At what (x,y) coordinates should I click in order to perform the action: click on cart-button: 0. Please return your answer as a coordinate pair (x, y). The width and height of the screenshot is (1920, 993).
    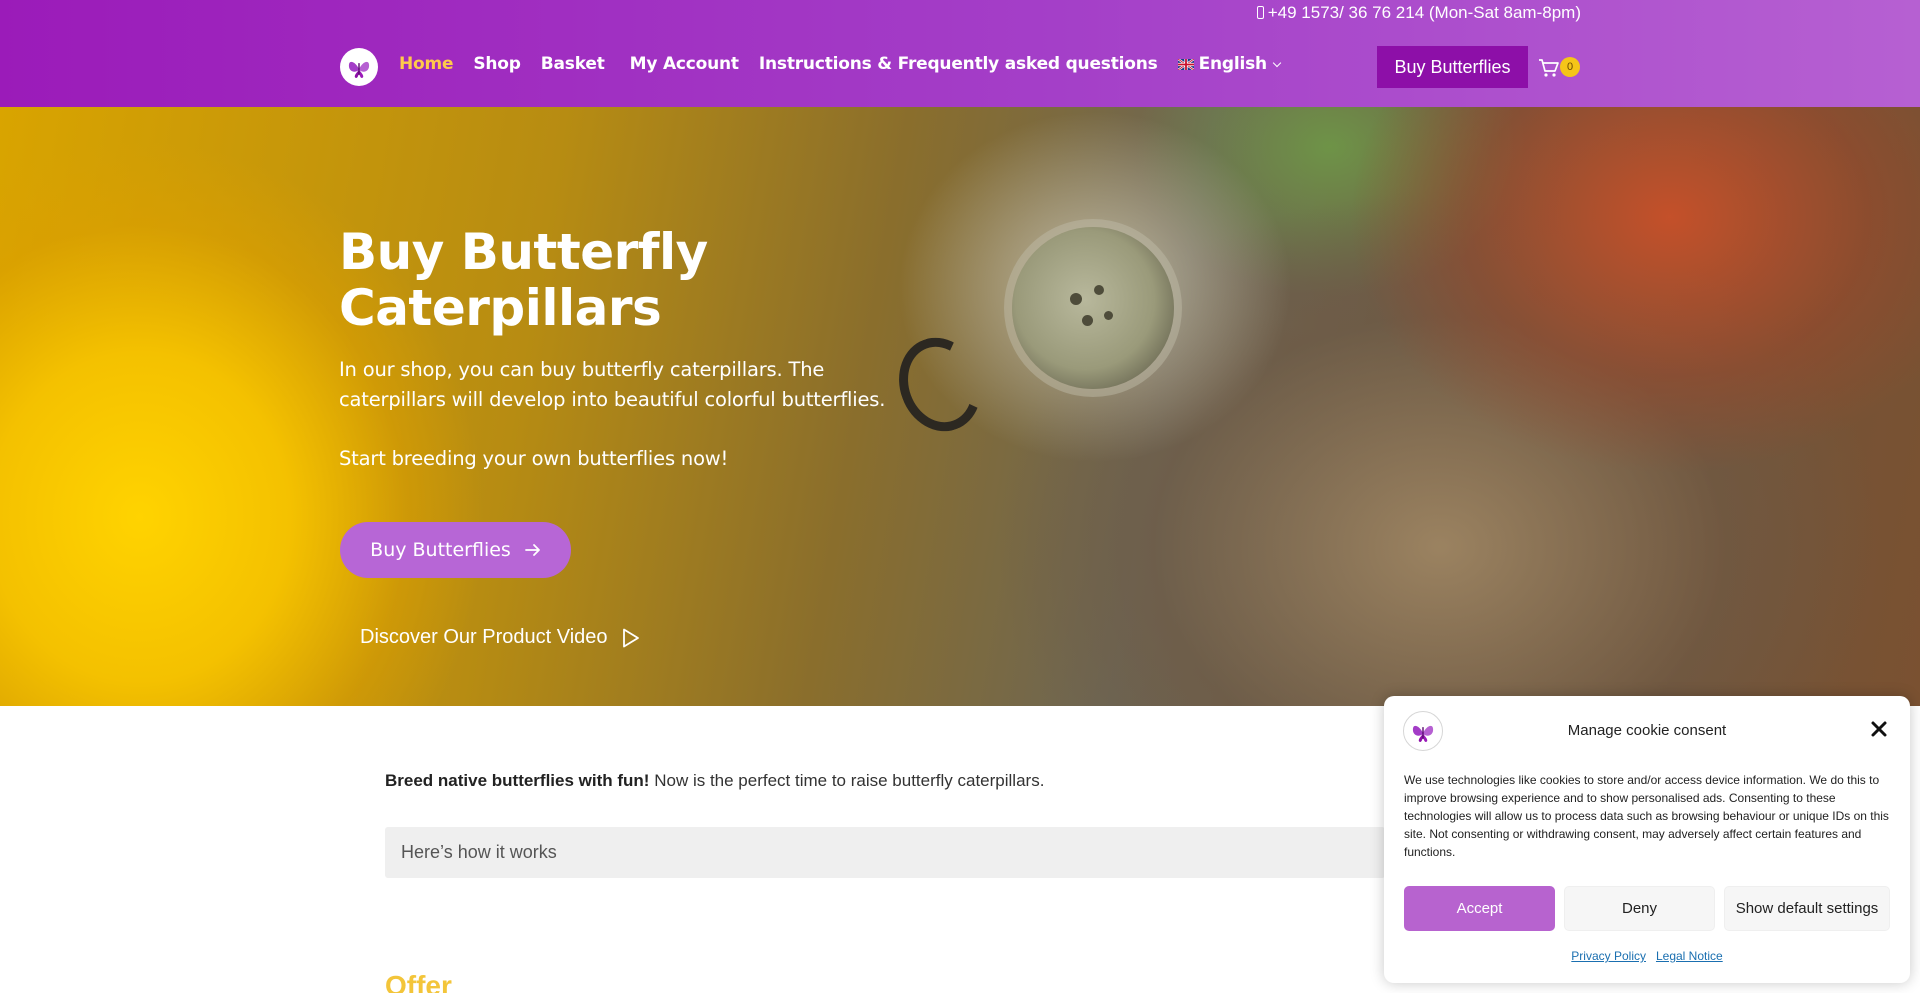
    Looking at the image, I should click on (1560, 68).